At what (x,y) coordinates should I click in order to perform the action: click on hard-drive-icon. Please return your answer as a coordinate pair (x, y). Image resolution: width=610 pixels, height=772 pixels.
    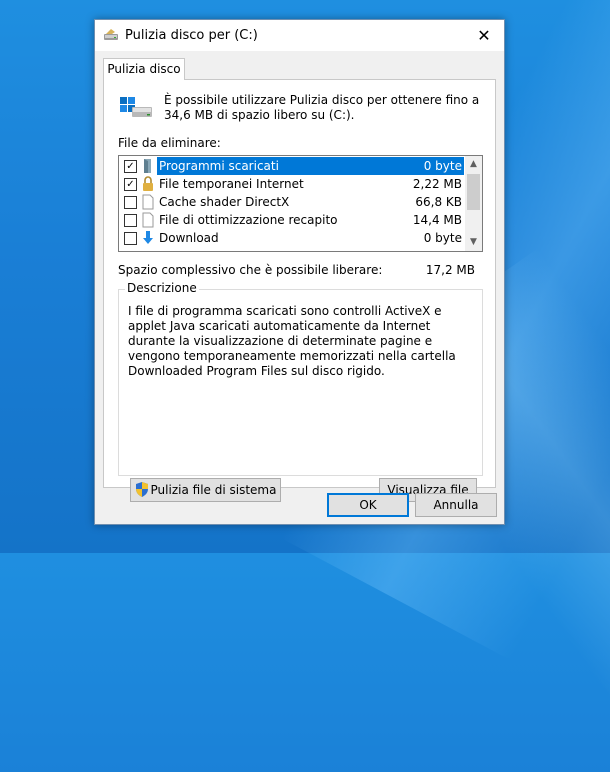
    Looking at the image, I should click on (136, 107).